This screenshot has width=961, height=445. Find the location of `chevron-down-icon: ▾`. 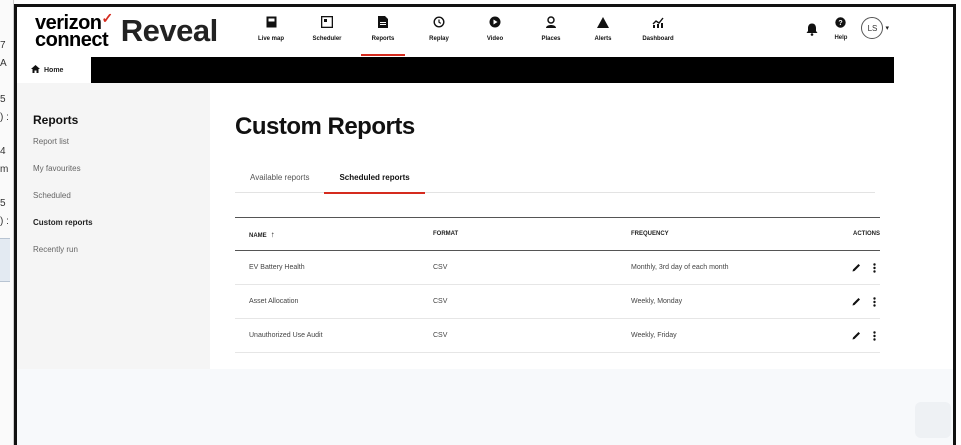

chevron-down-icon: ▾ is located at coordinates (887, 28).